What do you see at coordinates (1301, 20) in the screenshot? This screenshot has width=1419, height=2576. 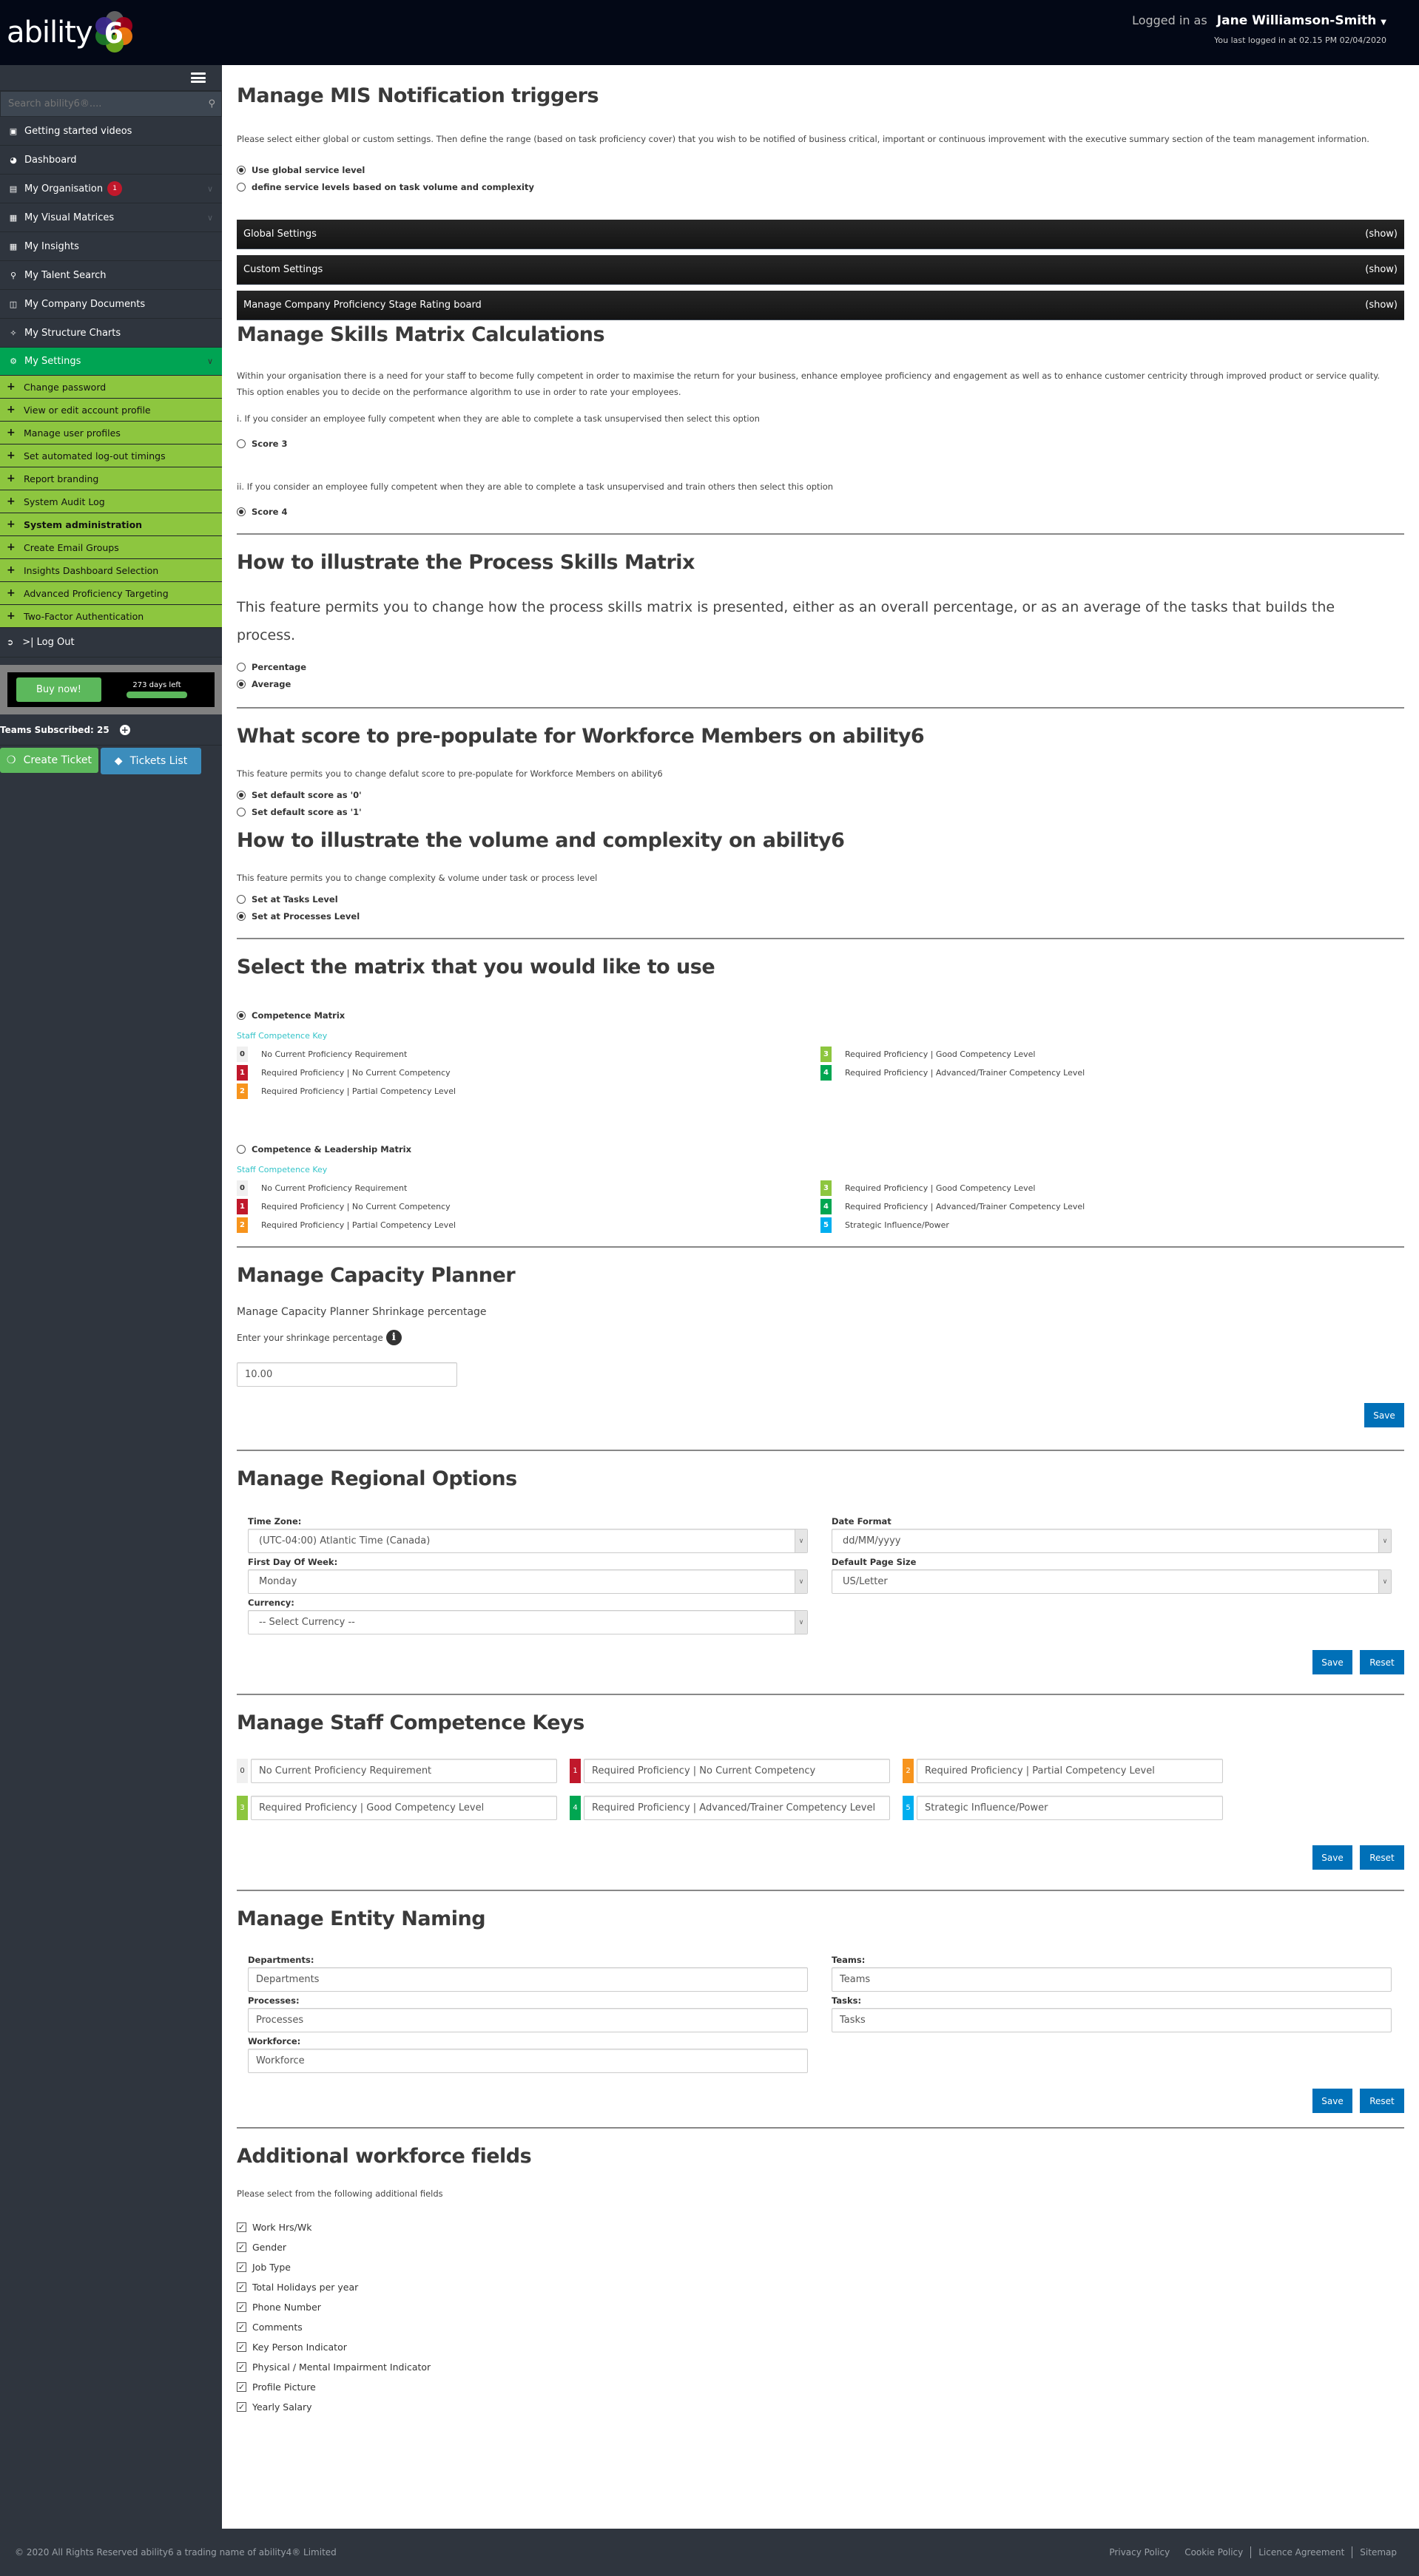 I see `user-menu-toggle: Jane Williamson-Smith ▼` at bounding box center [1301, 20].